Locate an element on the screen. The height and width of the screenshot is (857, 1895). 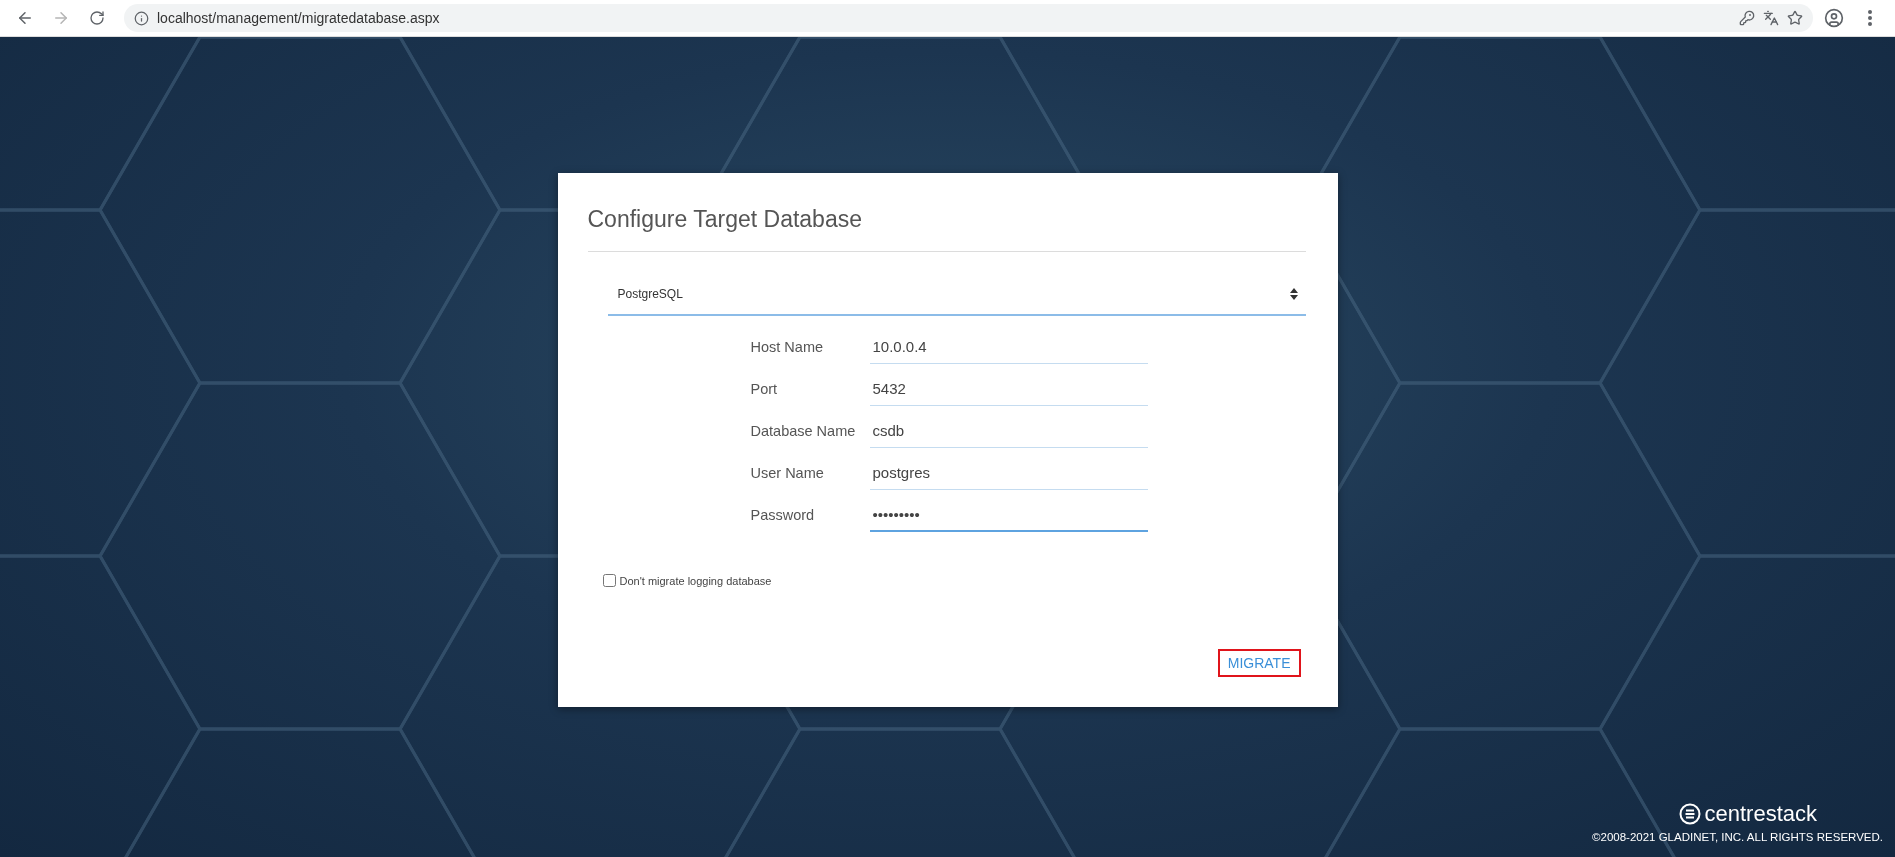
checkbox-label: Don't migrate logging database is located at coordinates (695, 580).